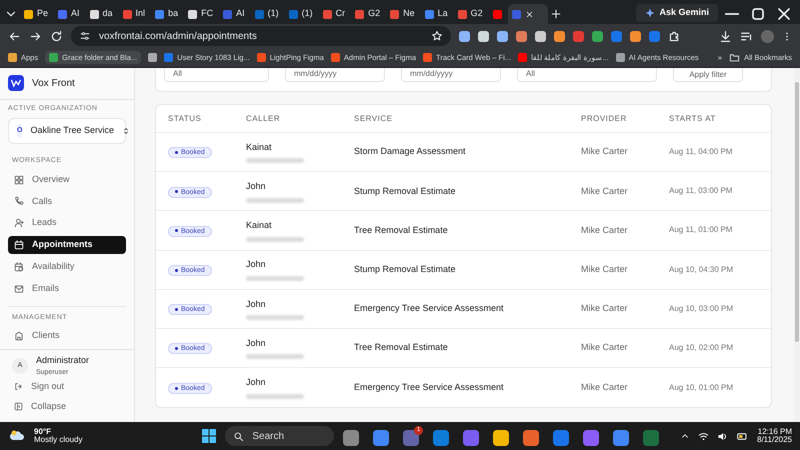  I want to click on start-time-cell-text: Aug 11, 04:00 PM, so click(701, 152).